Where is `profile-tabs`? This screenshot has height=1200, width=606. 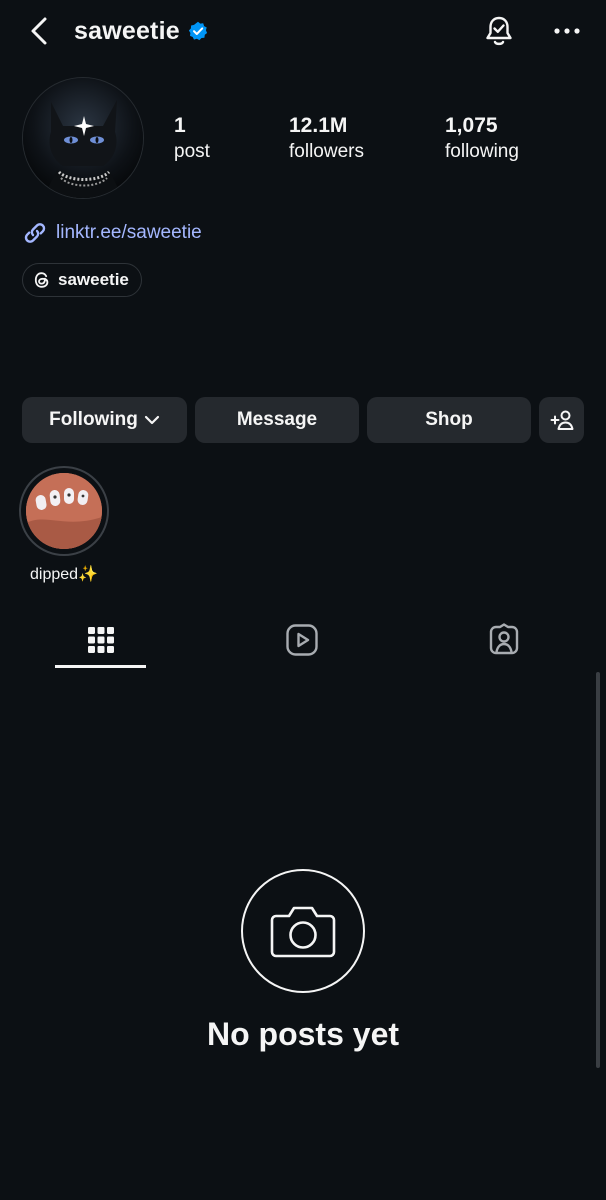
profile-tabs is located at coordinates (303, 641).